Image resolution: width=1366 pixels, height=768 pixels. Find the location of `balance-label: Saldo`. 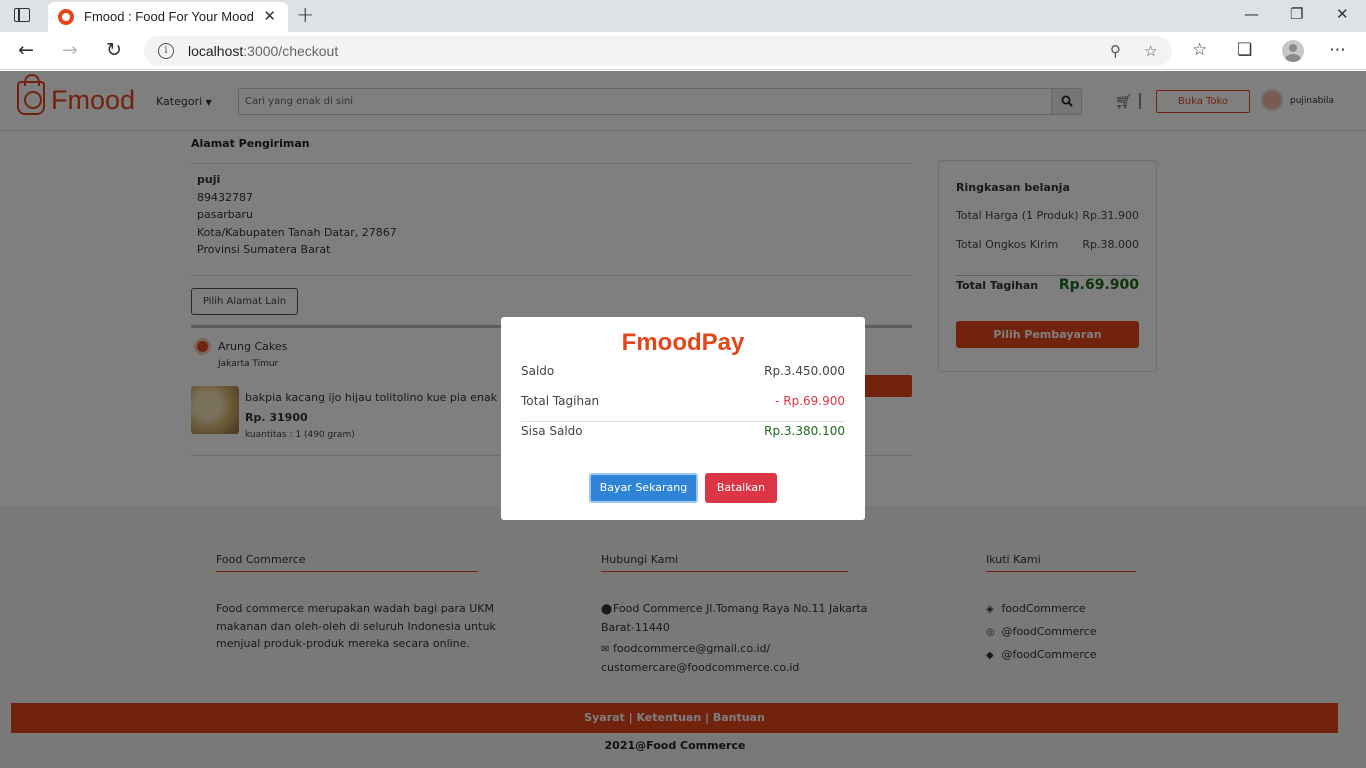

balance-label: Saldo is located at coordinates (538, 371).